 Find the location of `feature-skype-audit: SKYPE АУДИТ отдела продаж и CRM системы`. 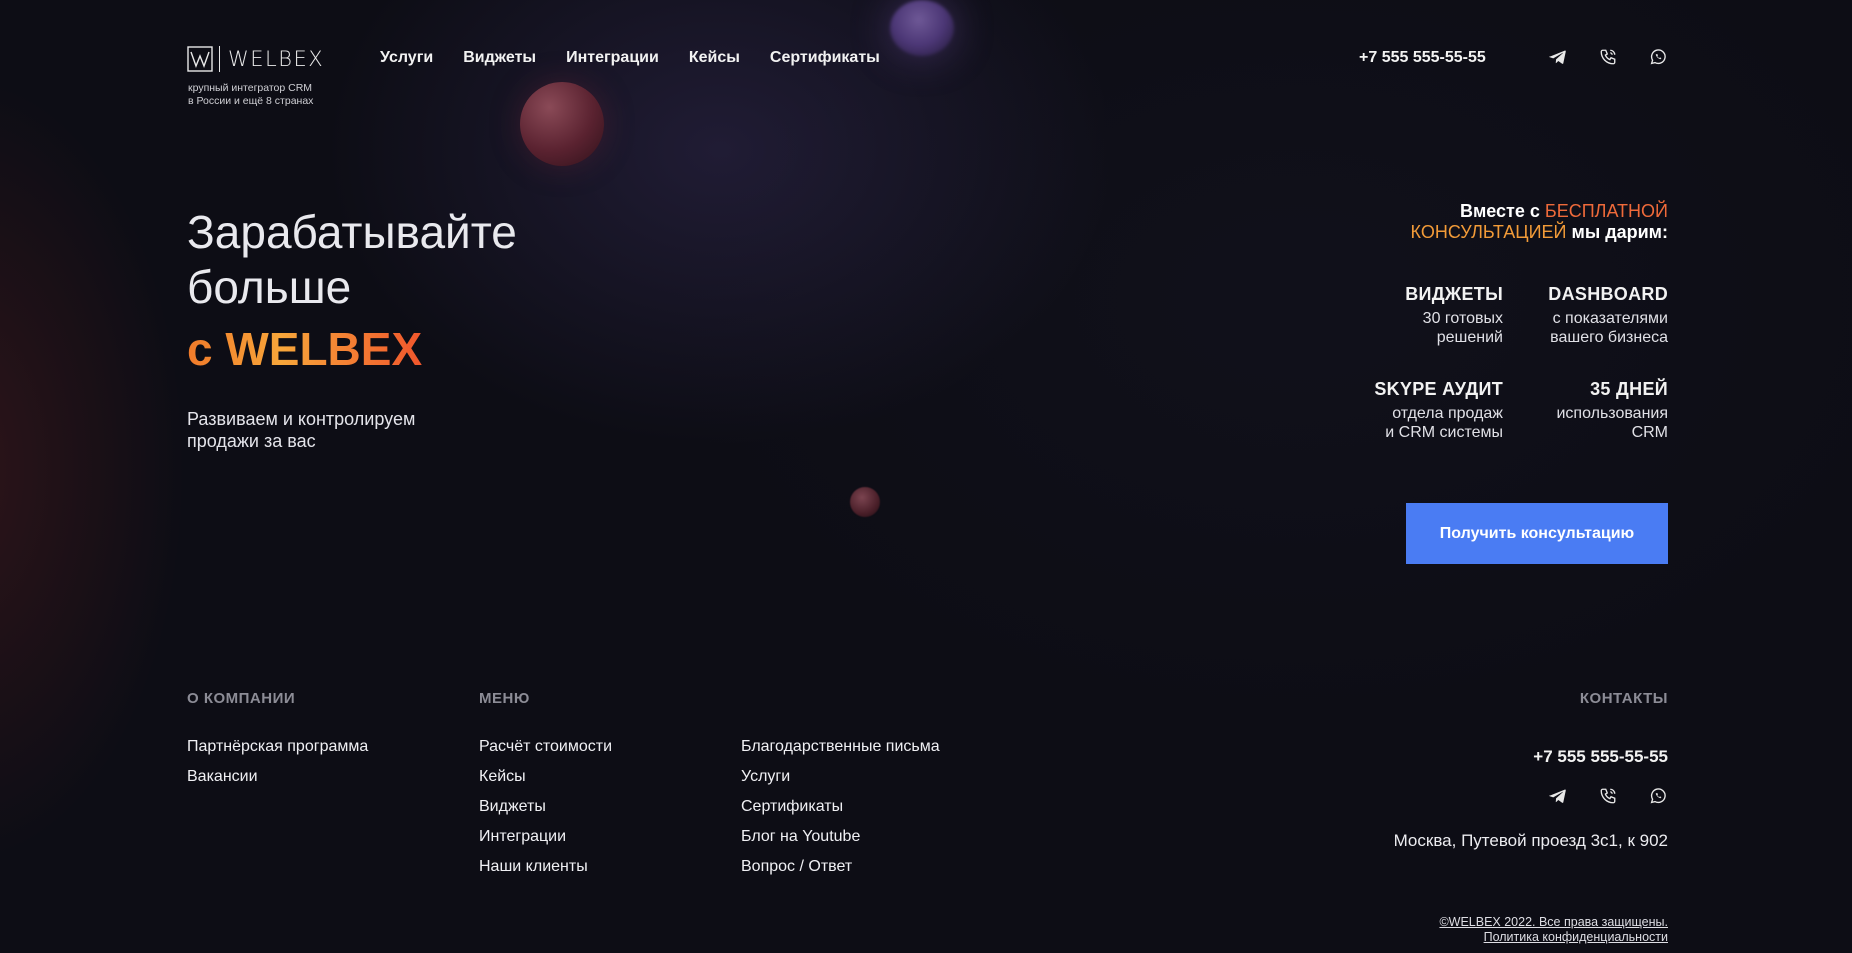

feature-skype-audit: SKYPE АУДИТ отдела продаж и CRM системы is located at coordinates (1413, 410).